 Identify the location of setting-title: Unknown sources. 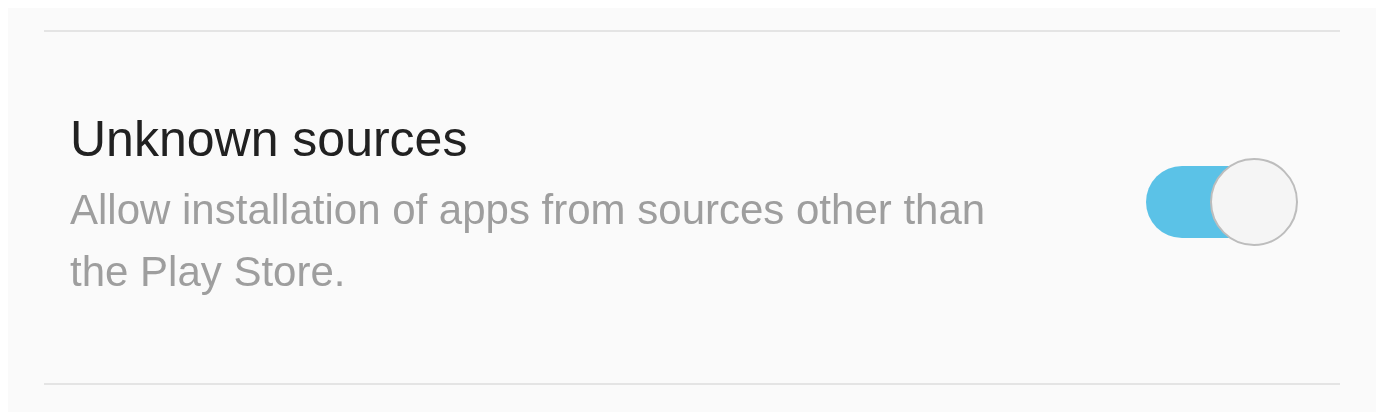
(269, 139).